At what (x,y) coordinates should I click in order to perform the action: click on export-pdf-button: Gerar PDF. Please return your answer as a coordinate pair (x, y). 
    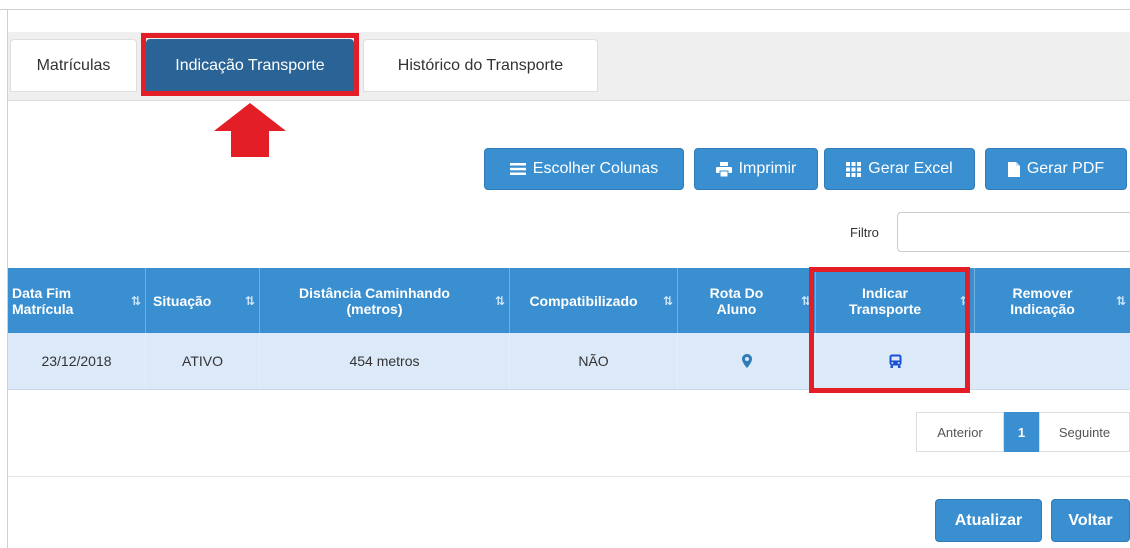
    Looking at the image, I should click on (1056, 169).